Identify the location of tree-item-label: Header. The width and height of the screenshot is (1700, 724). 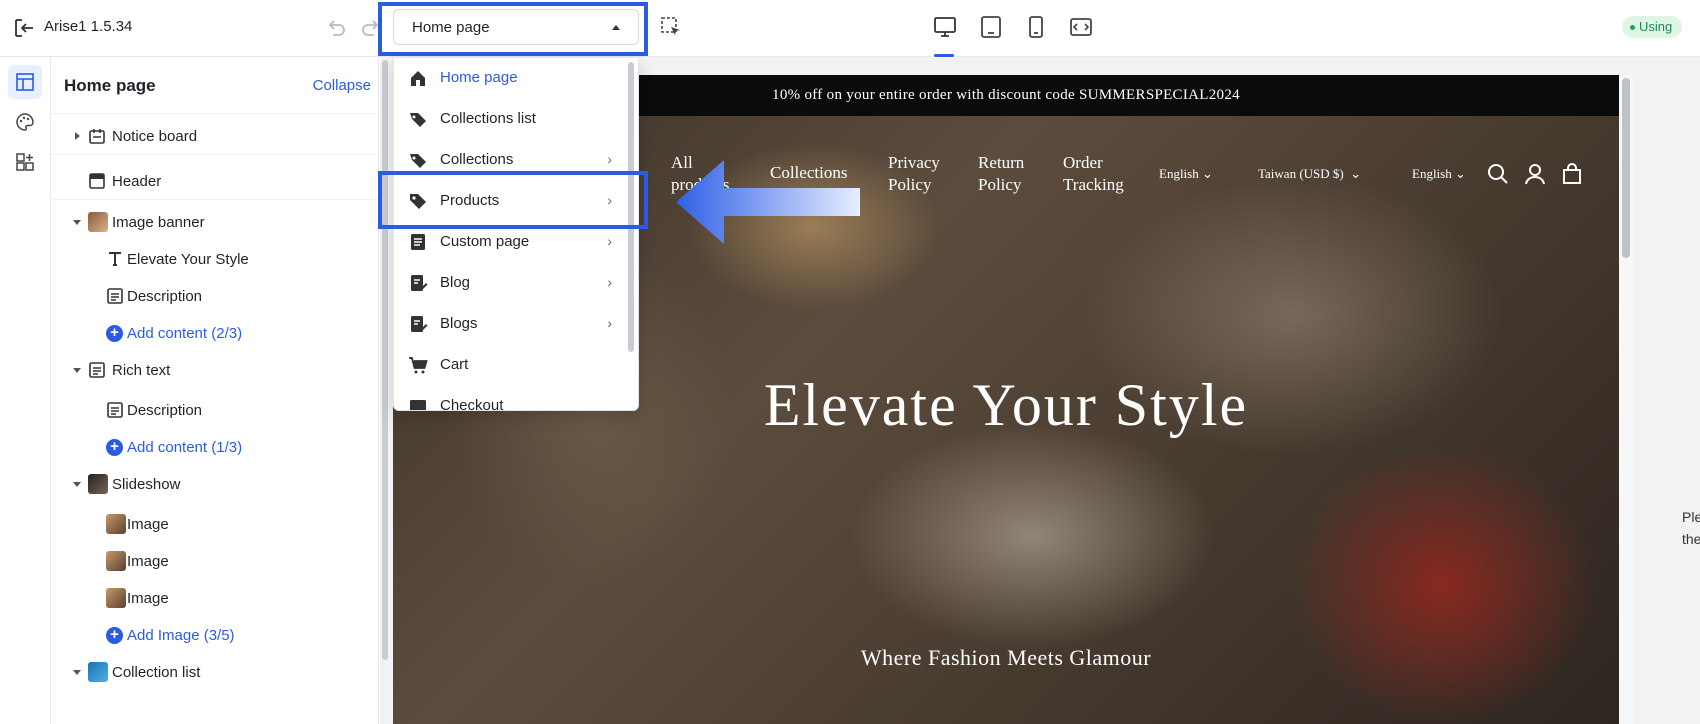
(137, 181).